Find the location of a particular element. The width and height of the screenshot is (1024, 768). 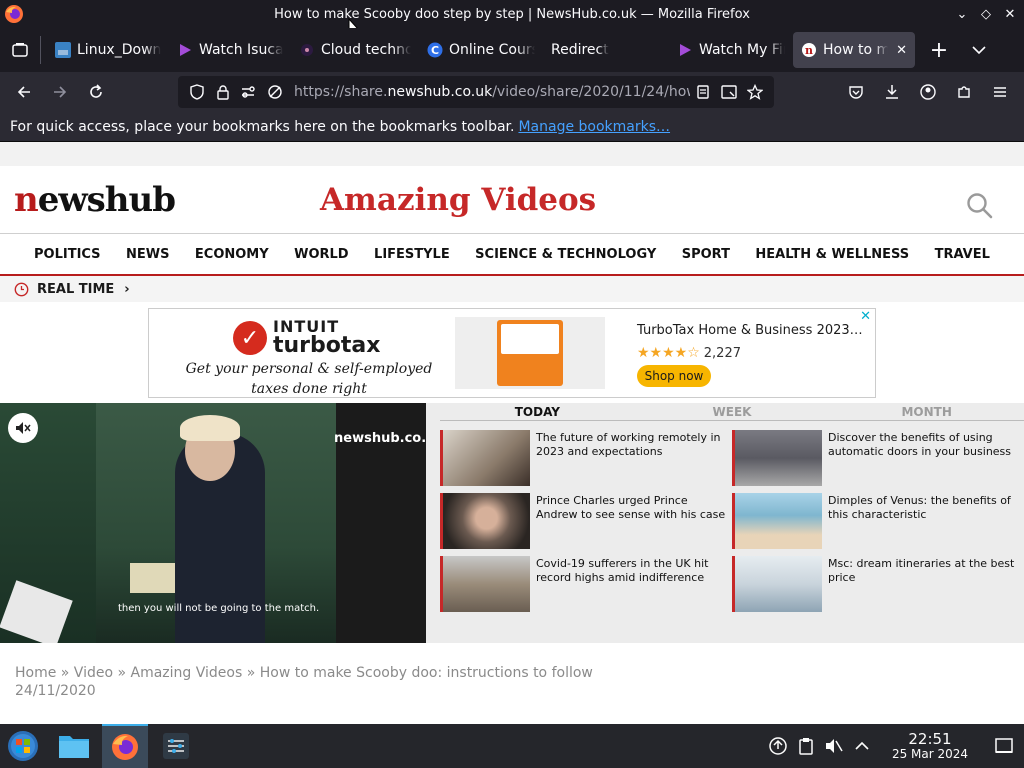

tab-label: Redirect is located at coordinates (580, 50).